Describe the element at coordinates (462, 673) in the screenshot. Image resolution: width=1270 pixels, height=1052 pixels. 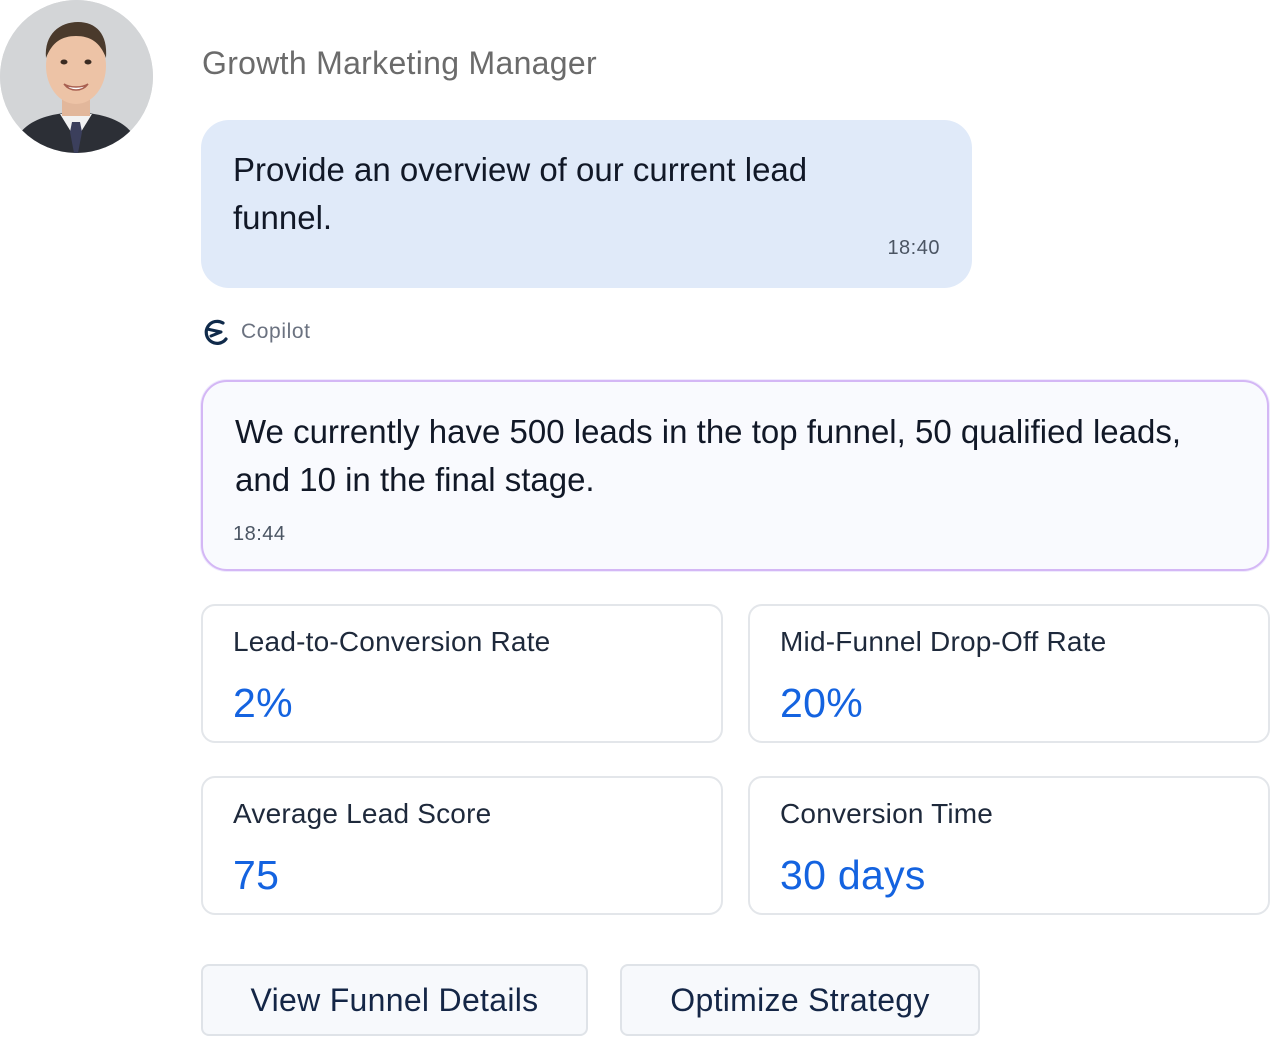
I see `metric-card-lead-to-conversion: Lead-to-Conversion Rate 2%` at that location.